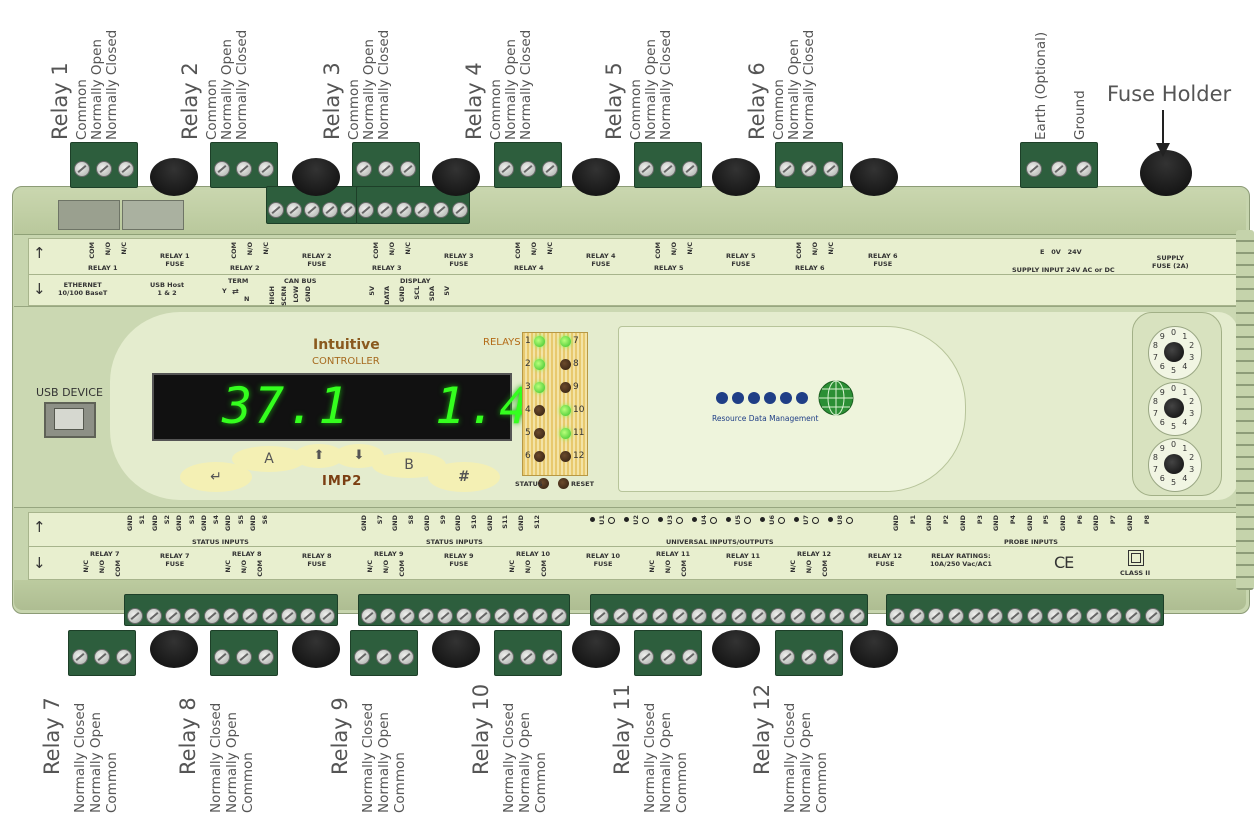 The height and width of the screenshot is (815, 1258). What do you see at coordinates (533, 554) in the screenshot?
I see `bottom-relay-label: RELAY 10` at bounding box center [533, 554].